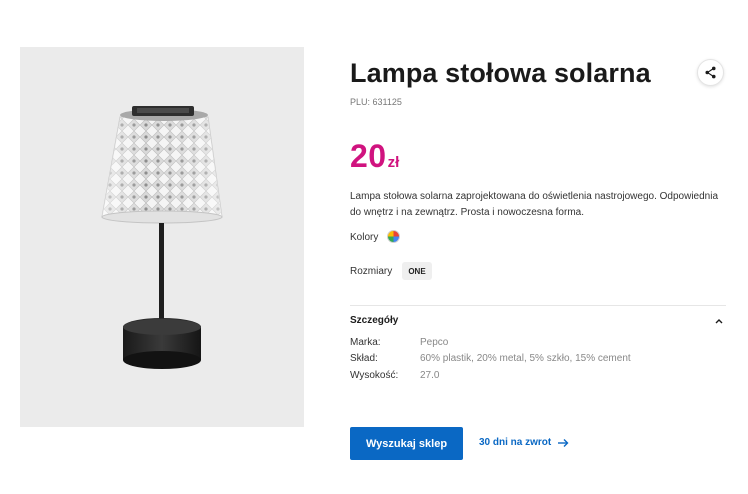 This screenshot has height=494, width=748. What do you see at coordinates (393, 162) in the screenshot?
I see `price-currency: zł` at bounding box center [393, 162].